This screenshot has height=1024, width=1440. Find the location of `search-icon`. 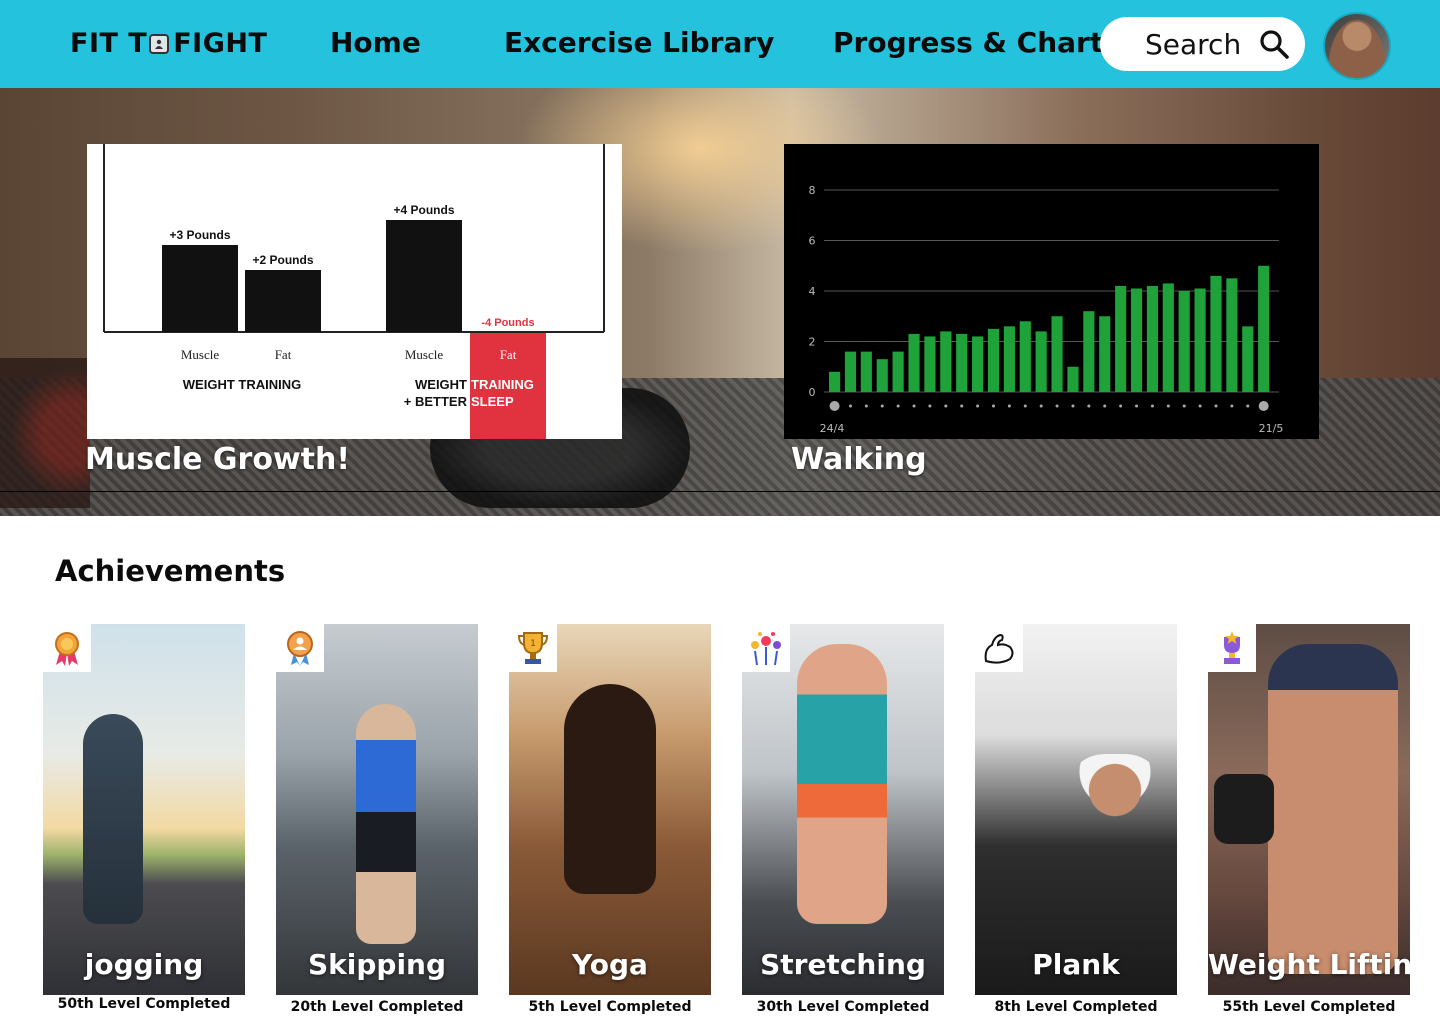

search-icon is located at coordinates (1274, 44).